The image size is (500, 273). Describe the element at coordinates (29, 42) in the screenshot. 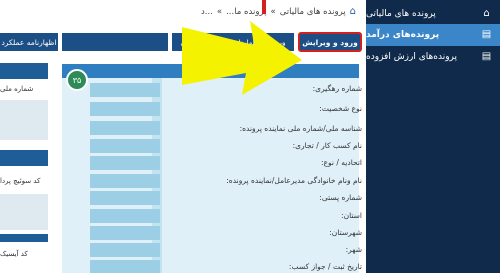

I see `performance-return-label-button: اظهارنامه عملکرد` at that location.